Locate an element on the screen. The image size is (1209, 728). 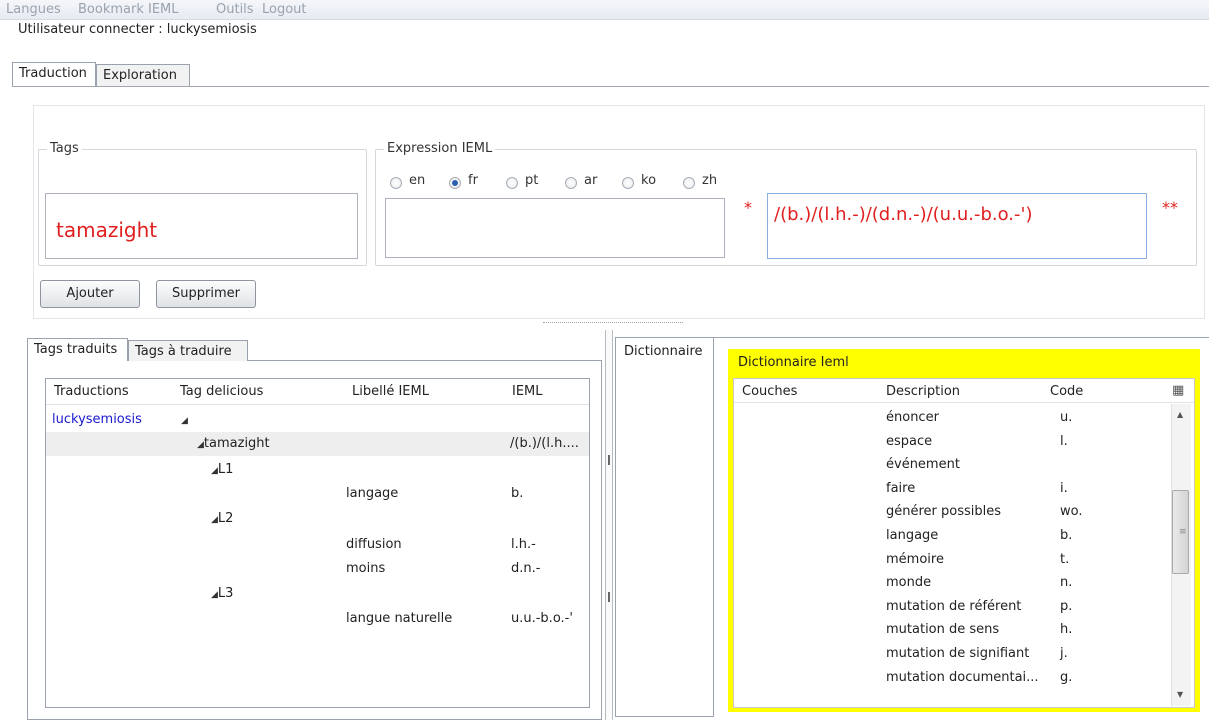
dictionary-row-description: mutation de référent is located at coordinates (953, 606).